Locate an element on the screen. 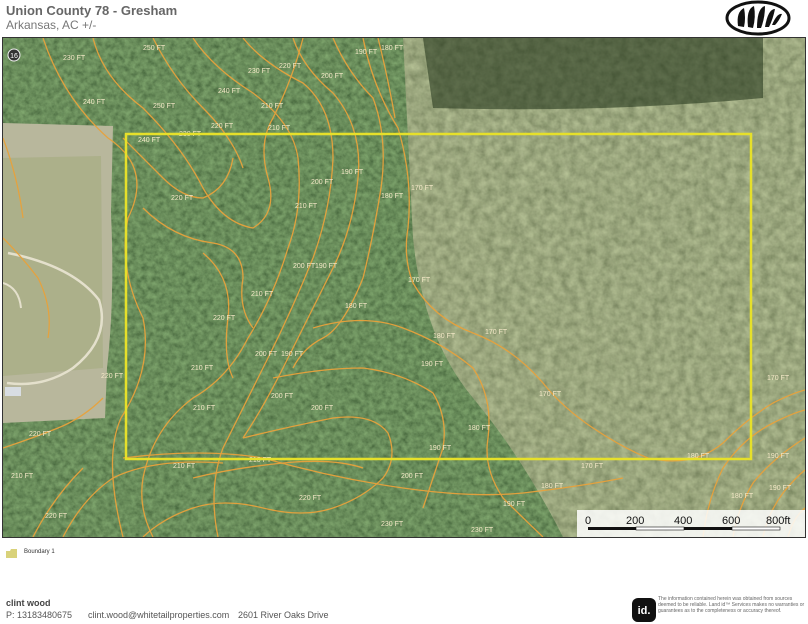 The image size is (808, 624). land-id-logo-icon: id. is located at coordinates (644, 610).